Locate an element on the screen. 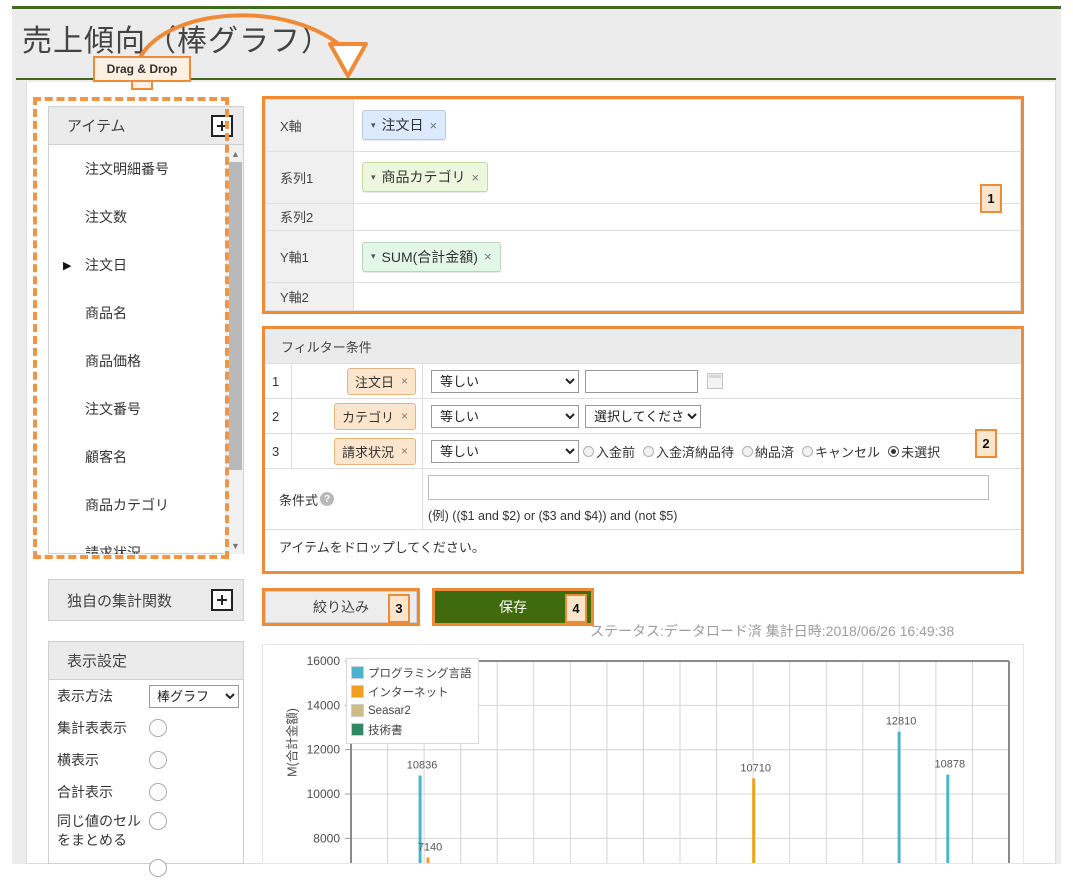  list-item: ▶ 注文明細番号 is located at coordinates (146, 169).